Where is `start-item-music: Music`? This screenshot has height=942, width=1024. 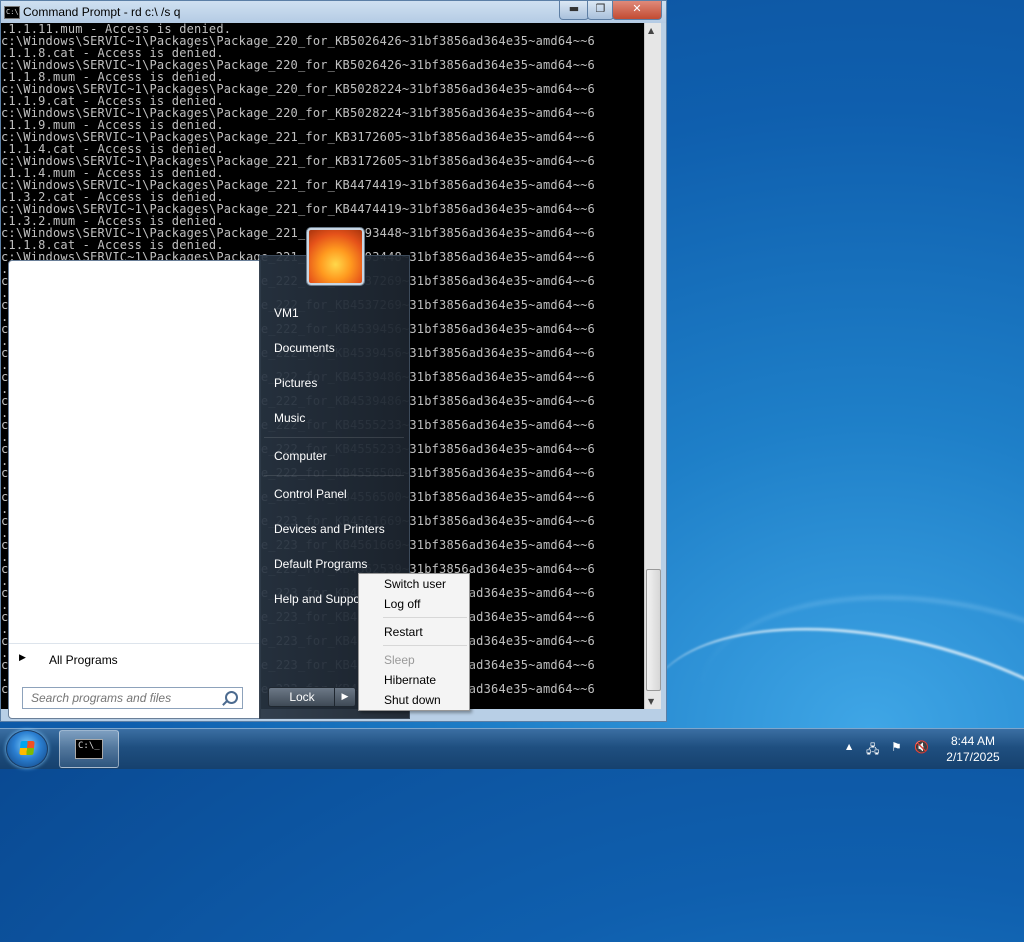 start-item-music: Music is located at coordinates (289, 418).